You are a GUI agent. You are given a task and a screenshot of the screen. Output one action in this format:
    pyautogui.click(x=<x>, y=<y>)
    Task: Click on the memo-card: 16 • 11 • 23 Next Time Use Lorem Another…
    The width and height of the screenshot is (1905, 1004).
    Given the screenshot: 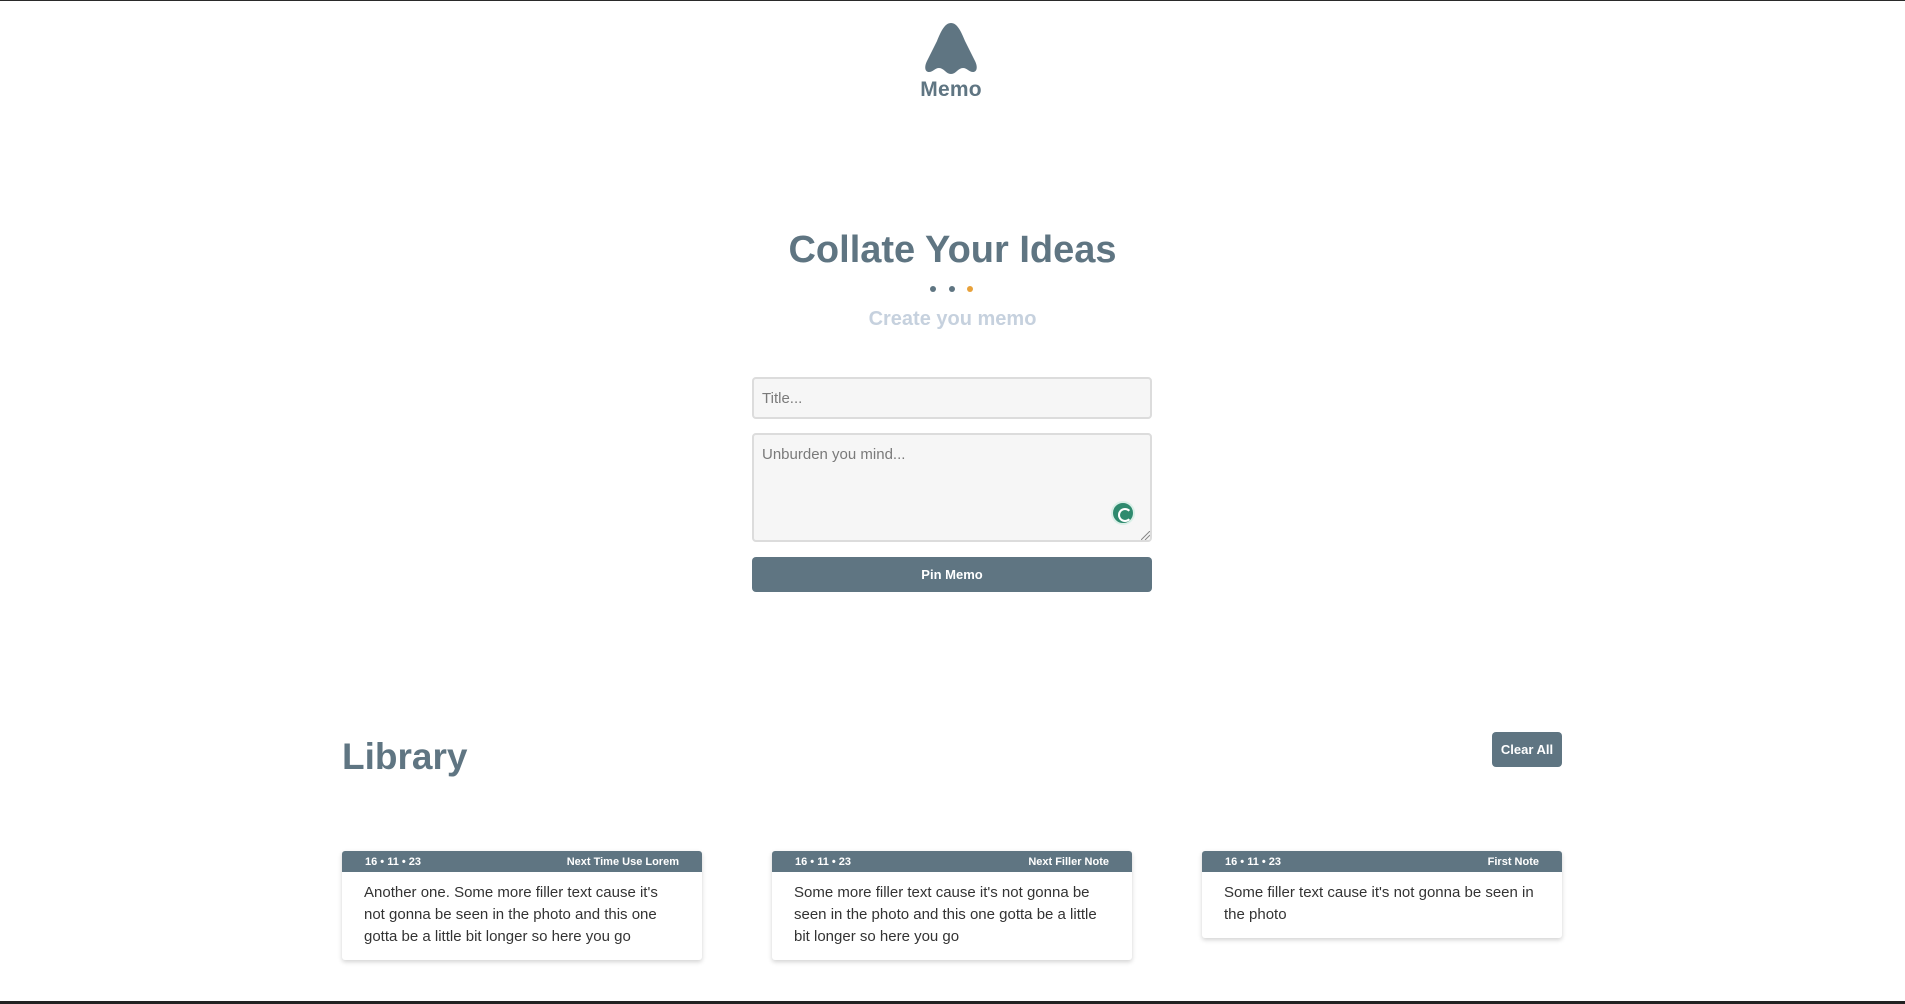 What is the action you would take?
    pyautogui.click(x=522, y=905)
    